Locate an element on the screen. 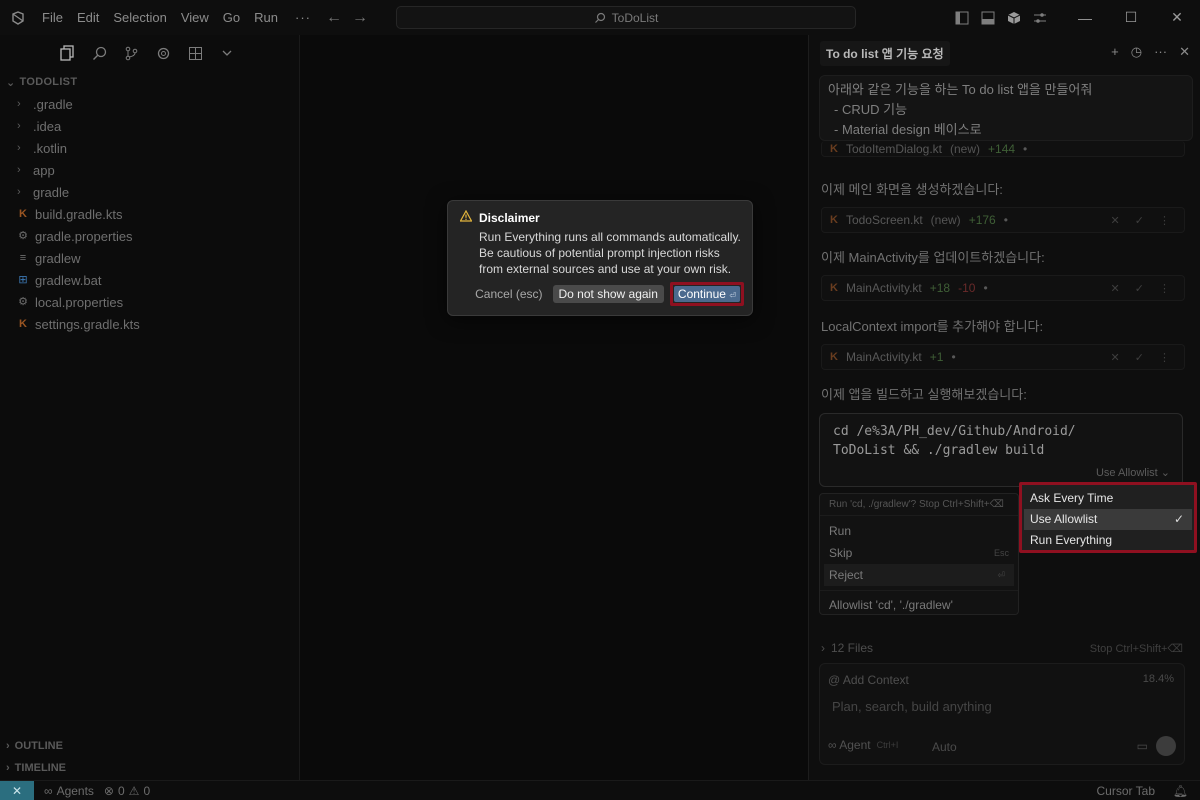 The image size is (1200, 800). code-change-chip: K MainActivity.kt +1 • ✕ ✓ ⋮ is located at coordinates (1003, 357).